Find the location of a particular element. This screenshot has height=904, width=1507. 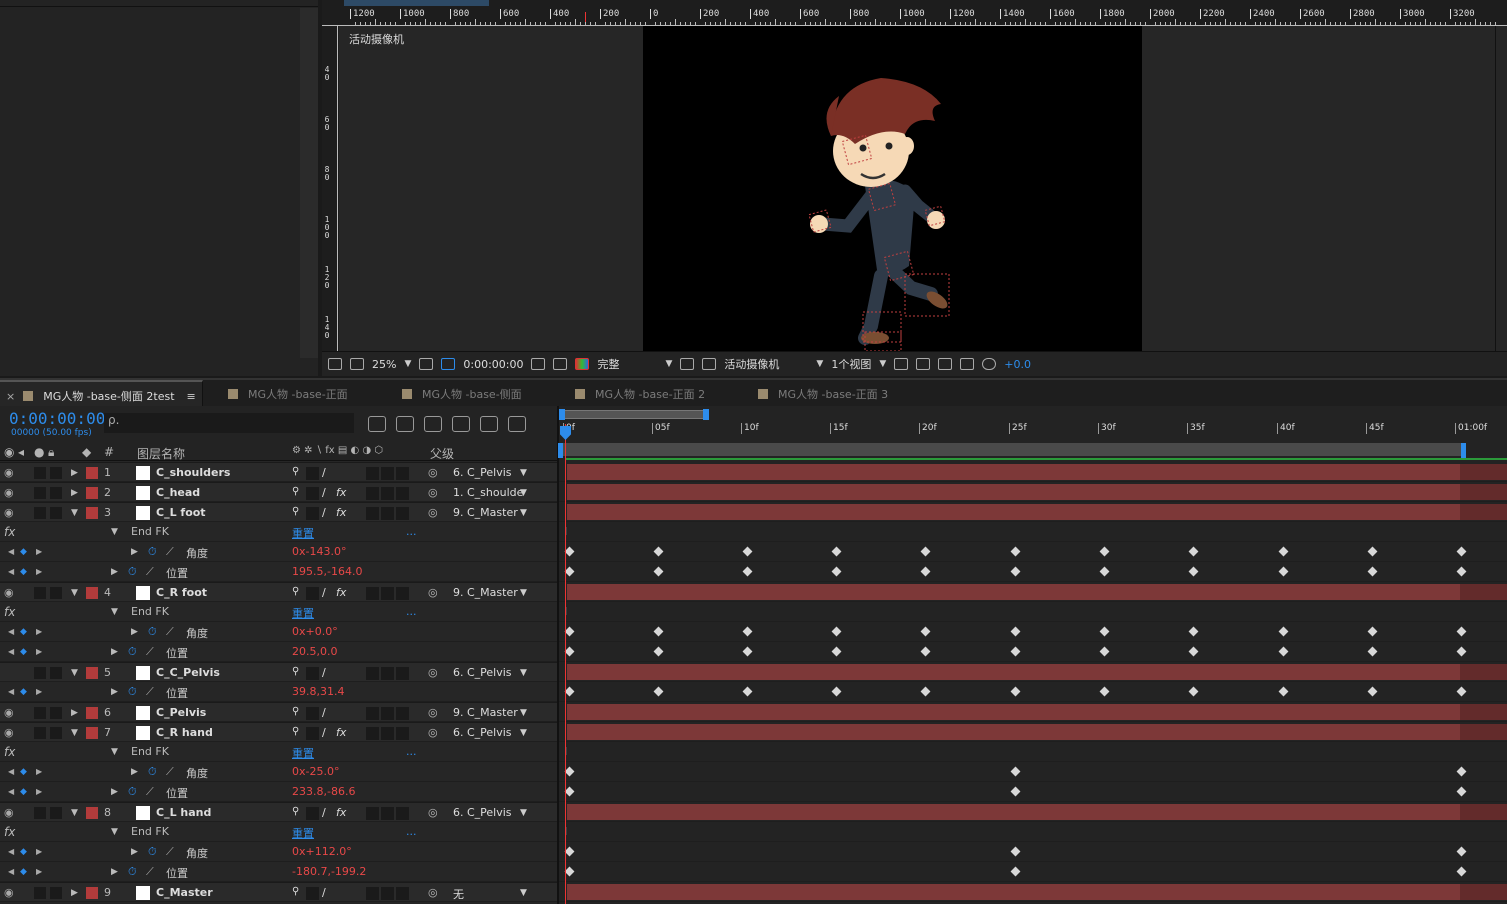

region-icon is located at coordinates (426, 364).